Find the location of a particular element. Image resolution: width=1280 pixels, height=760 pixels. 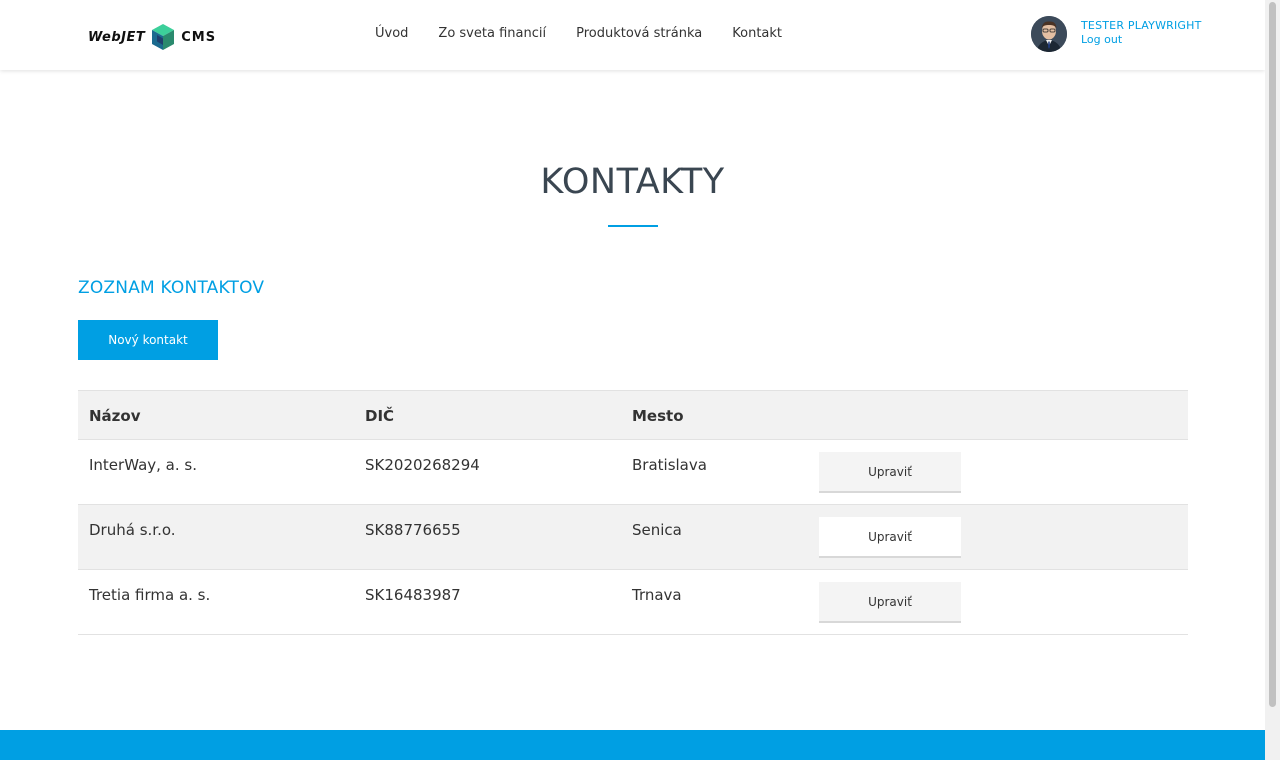

user-info: TESTER PLAYWRIGHT Log out is located at coordinates (1141, 31).